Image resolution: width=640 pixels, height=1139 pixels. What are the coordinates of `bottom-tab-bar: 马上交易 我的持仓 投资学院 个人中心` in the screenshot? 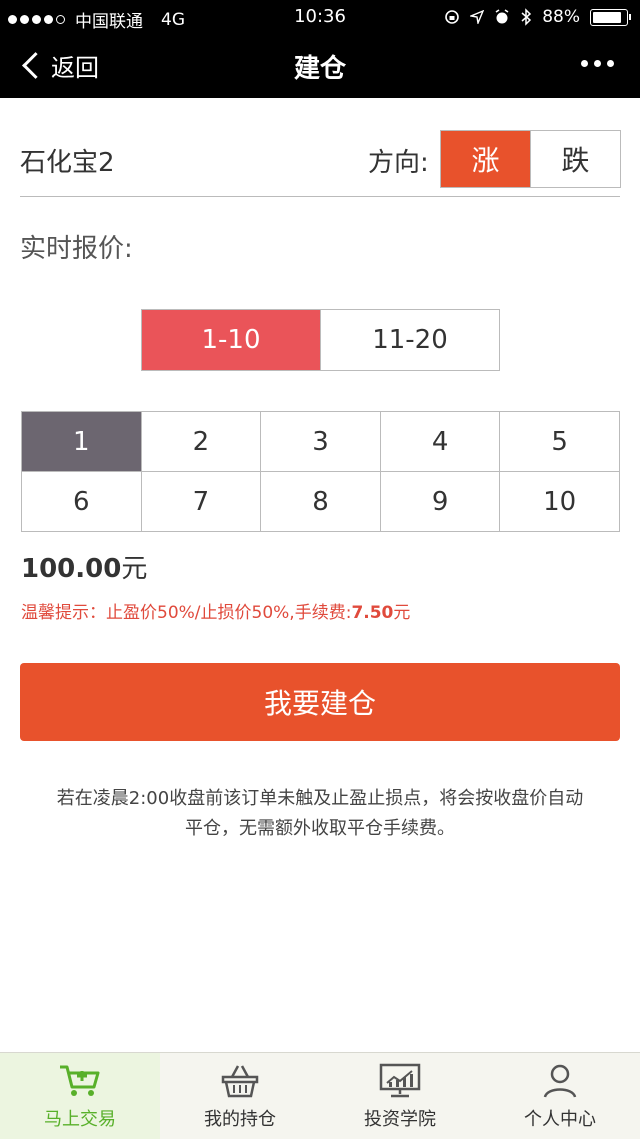 It's located at (320, 1095).